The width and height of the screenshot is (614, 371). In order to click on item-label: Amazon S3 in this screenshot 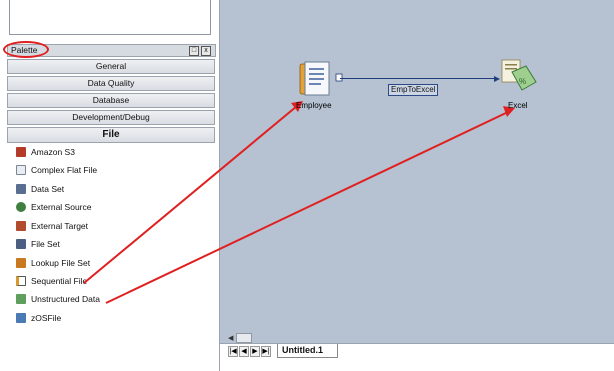, I will do `click(53, 152)`.